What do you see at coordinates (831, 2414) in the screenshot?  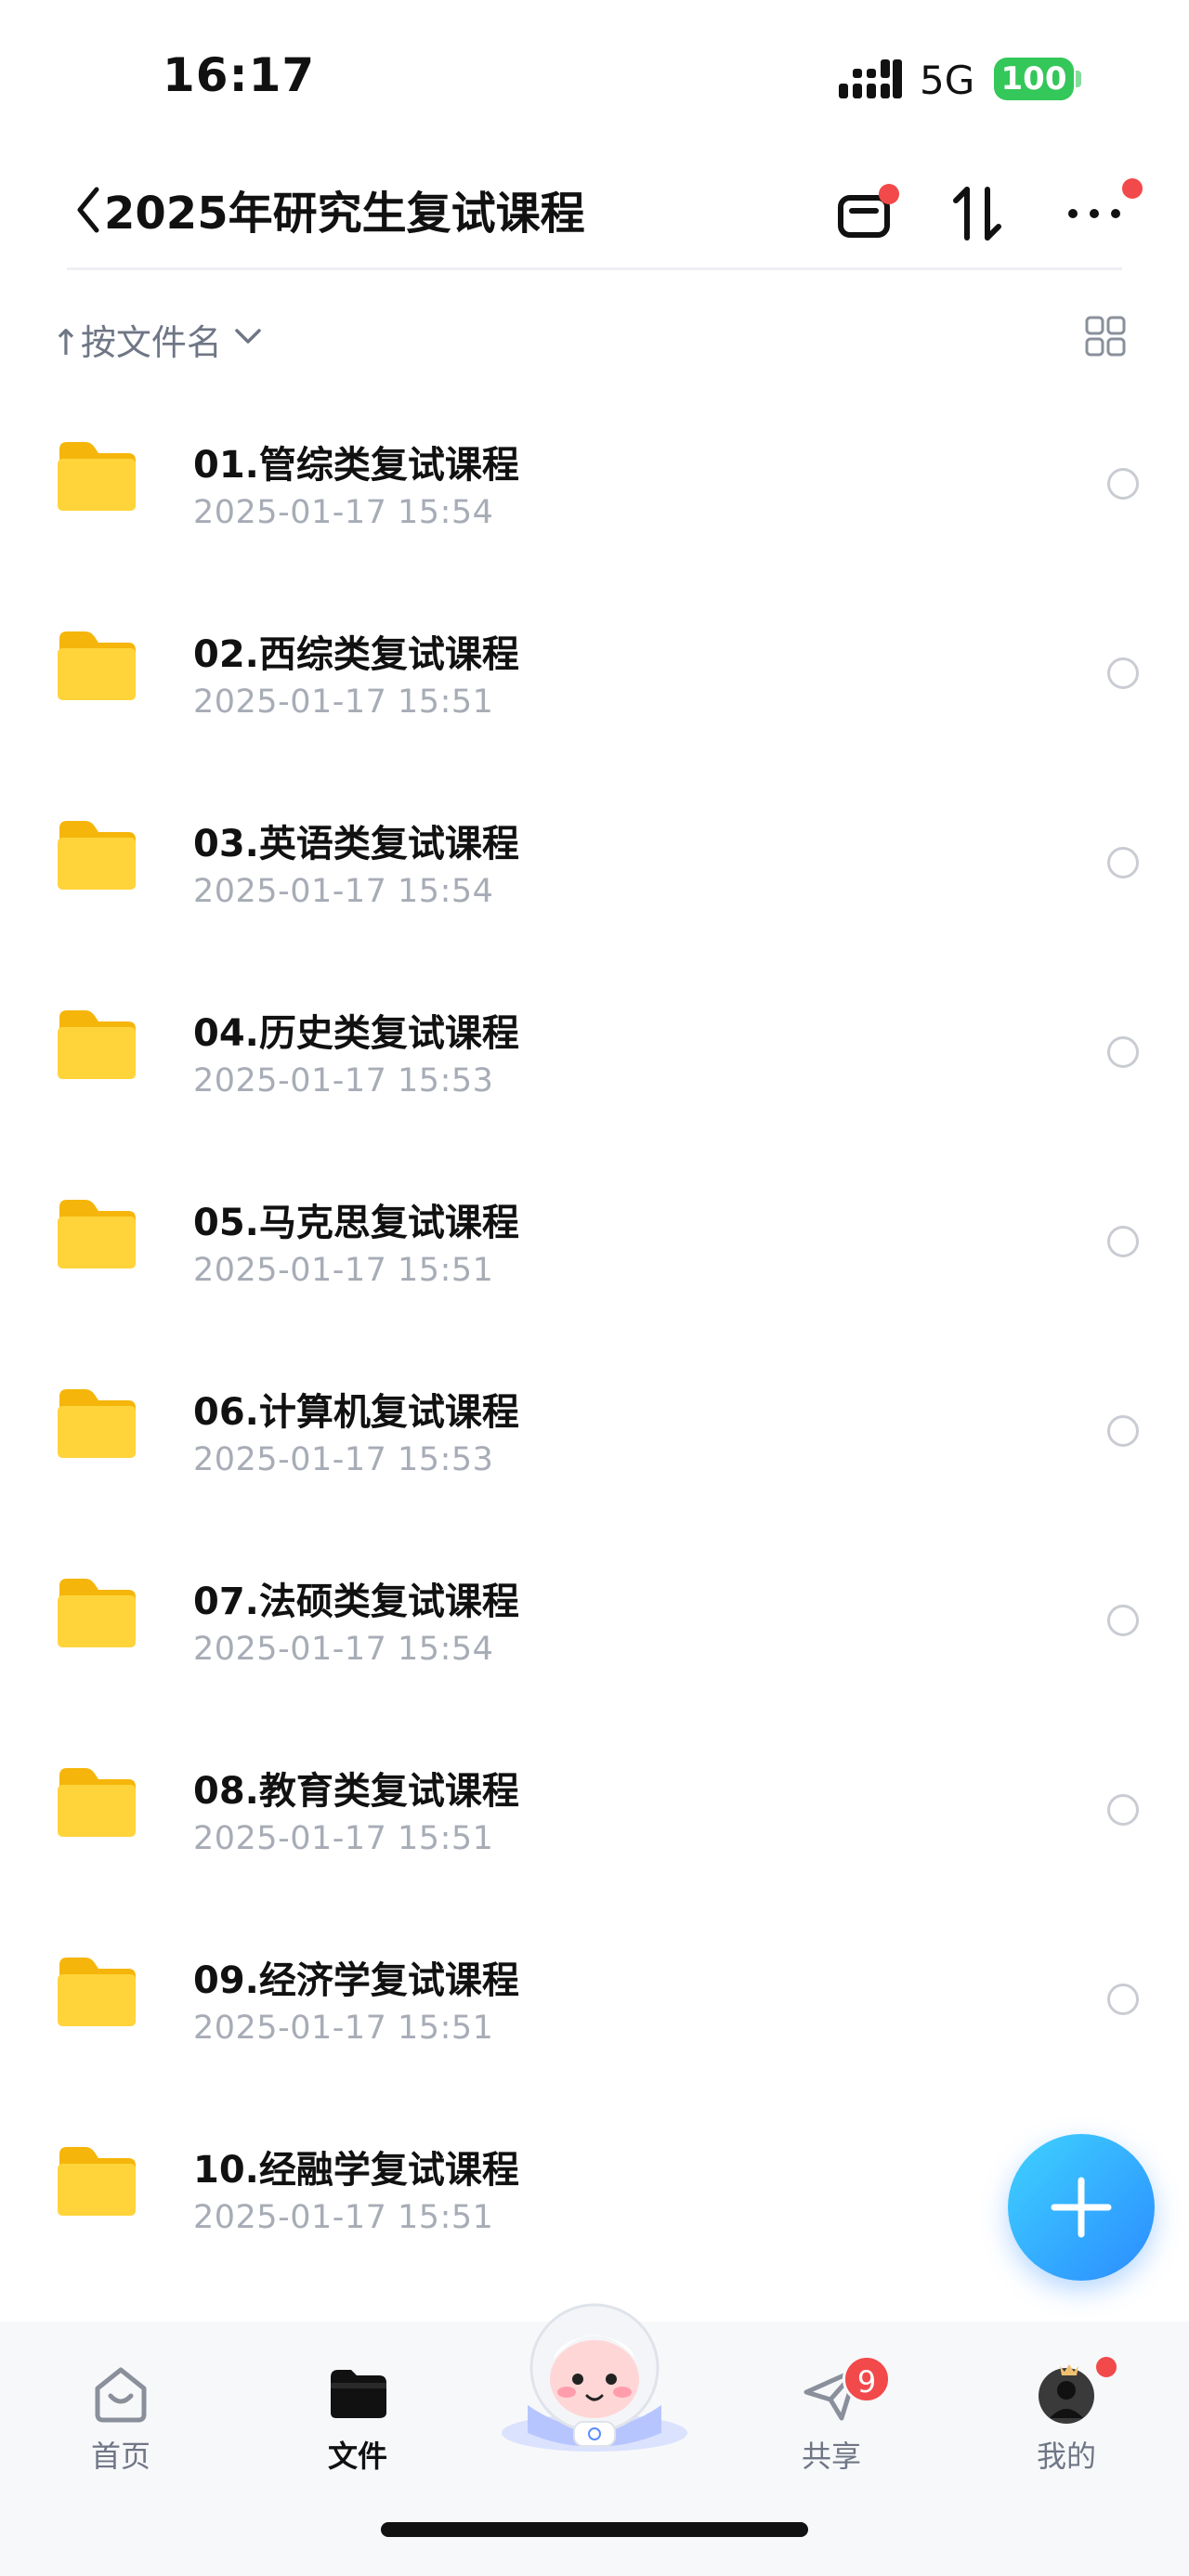 I see `nav-share: 9 共享` at bounding box center [831, 2414].